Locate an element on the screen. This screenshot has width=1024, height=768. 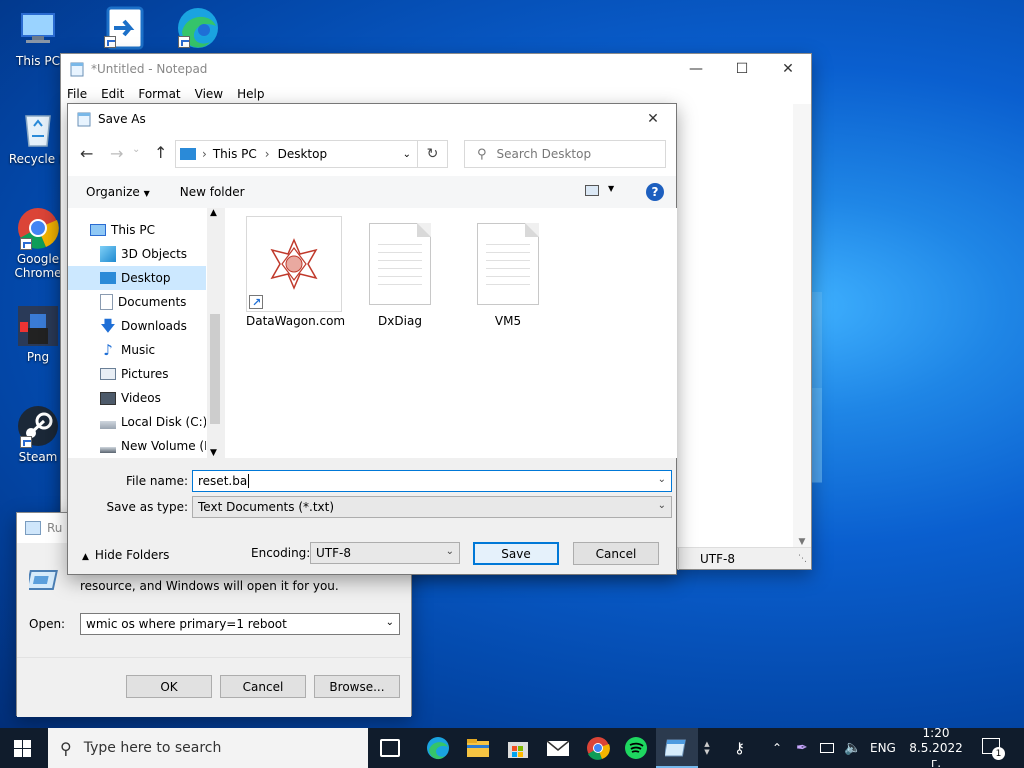
file-thumbnail is located at coordinates (508, 264).